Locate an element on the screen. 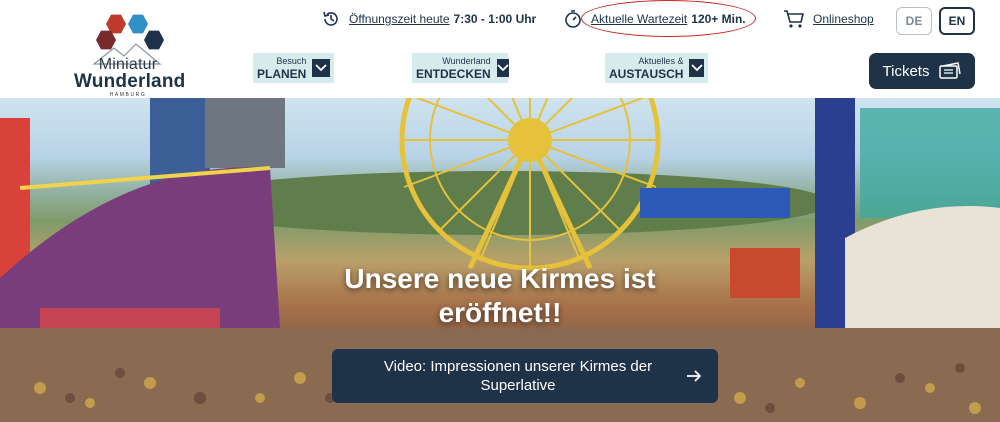 Image resolution: width=1000 pixels, height=422 pixels. nav-aktuelles-small: Aktuelles & is located at coordinates (661, 60).